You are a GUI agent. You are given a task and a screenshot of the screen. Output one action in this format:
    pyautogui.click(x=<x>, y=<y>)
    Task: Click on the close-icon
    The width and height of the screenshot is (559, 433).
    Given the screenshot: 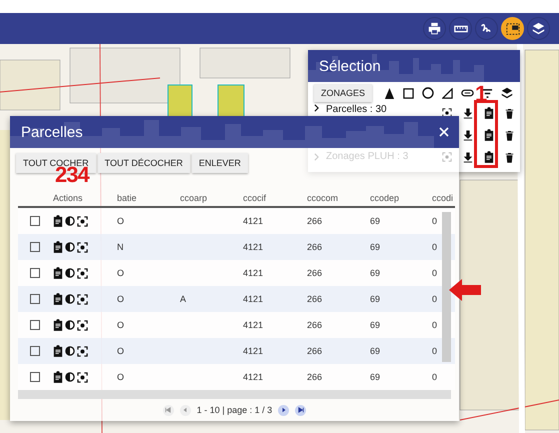 What is the action you would take?
    pyautogui.click(x=444, y=132)
    